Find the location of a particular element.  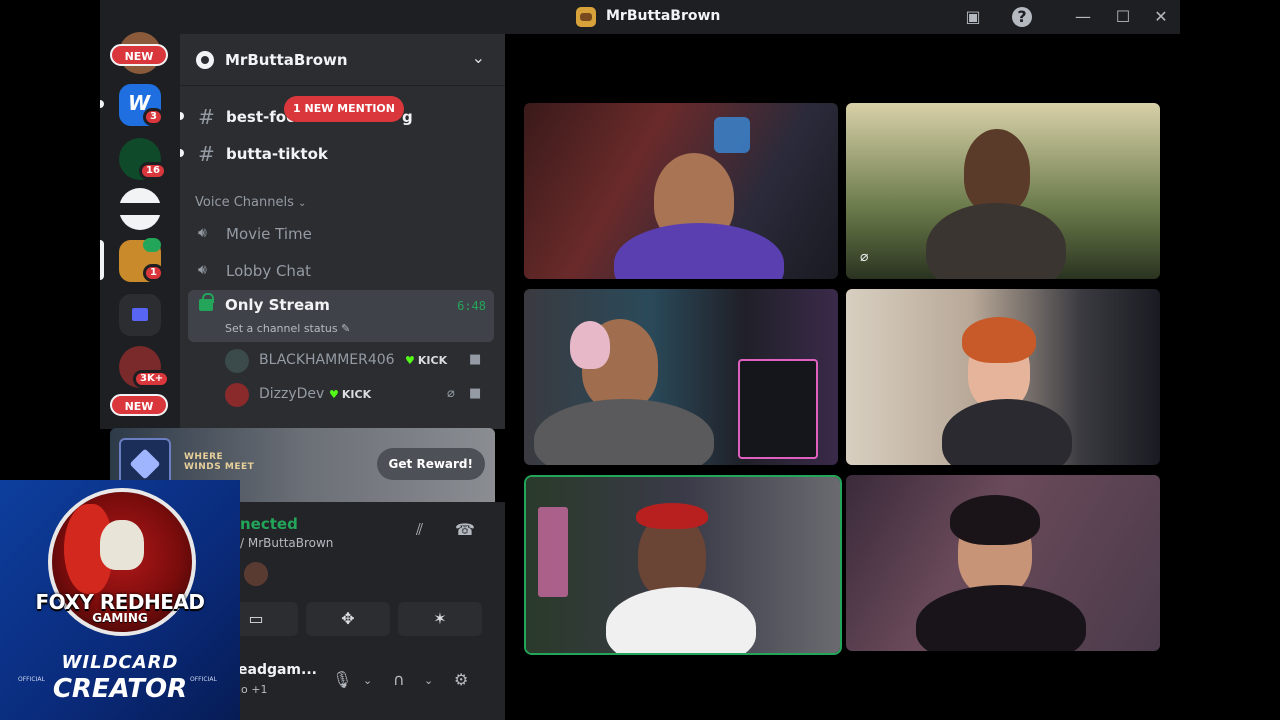

get-reward-button: Get Reward! is located at coordinates (430, 464).